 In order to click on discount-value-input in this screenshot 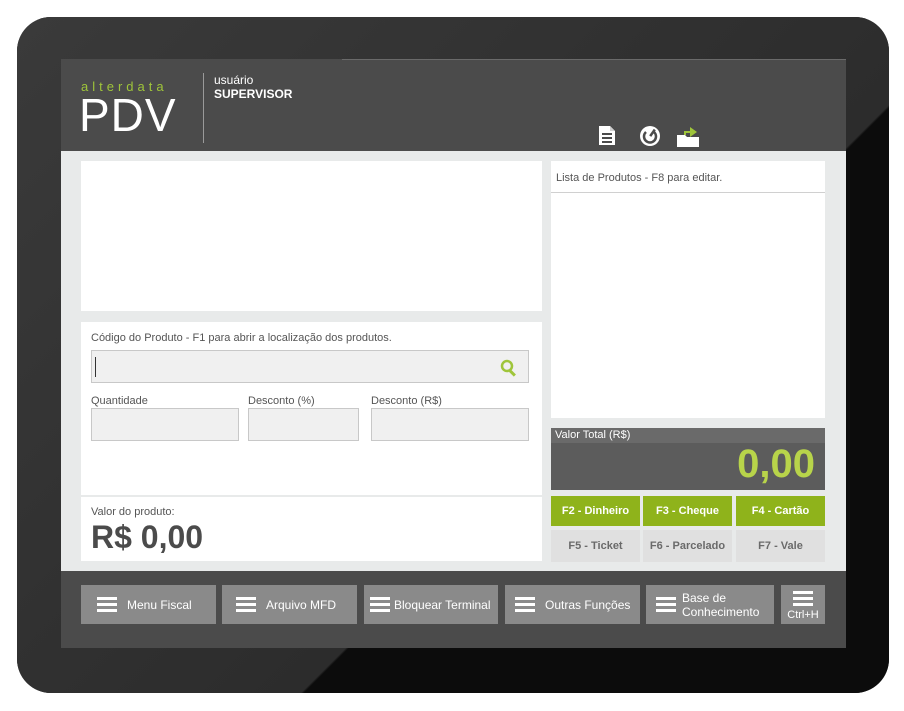, I will do `click(450, 424)`.